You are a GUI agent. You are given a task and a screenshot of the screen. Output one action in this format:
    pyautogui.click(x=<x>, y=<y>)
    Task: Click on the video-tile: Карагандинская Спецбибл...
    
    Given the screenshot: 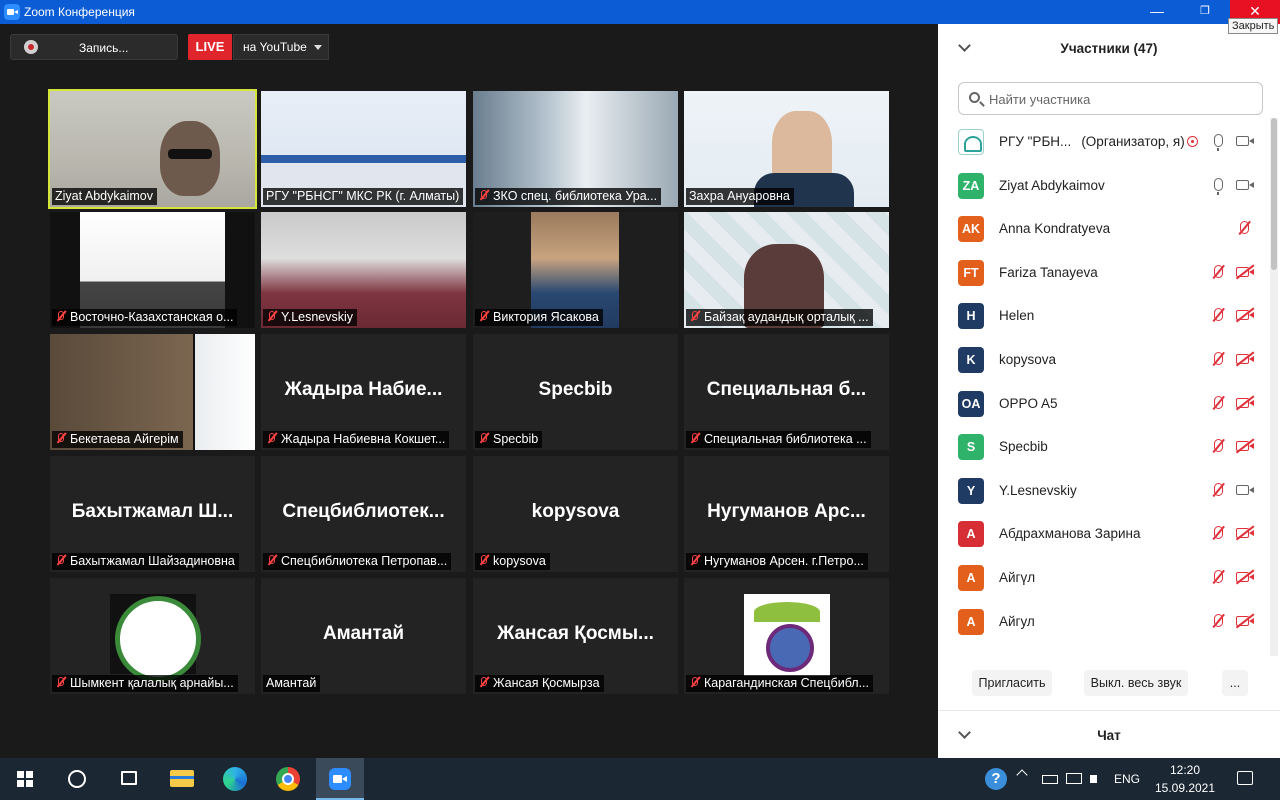 What is the action you would take?
    pyautogui.click(x=786, y=636)
    